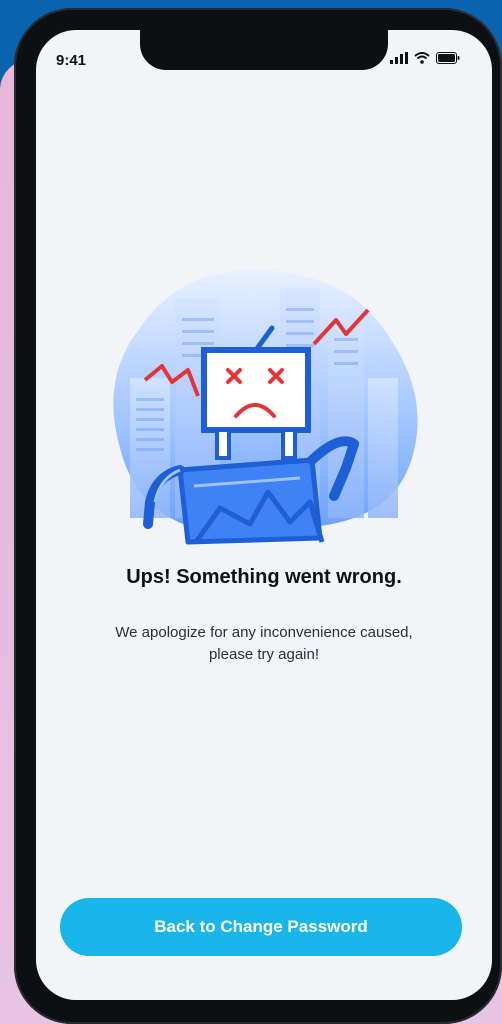 The image size is (502, 1024). What do you see at coordinates (264, 50) in the screenshot?
I see `phone-notch` at bounding box center [264, 50].